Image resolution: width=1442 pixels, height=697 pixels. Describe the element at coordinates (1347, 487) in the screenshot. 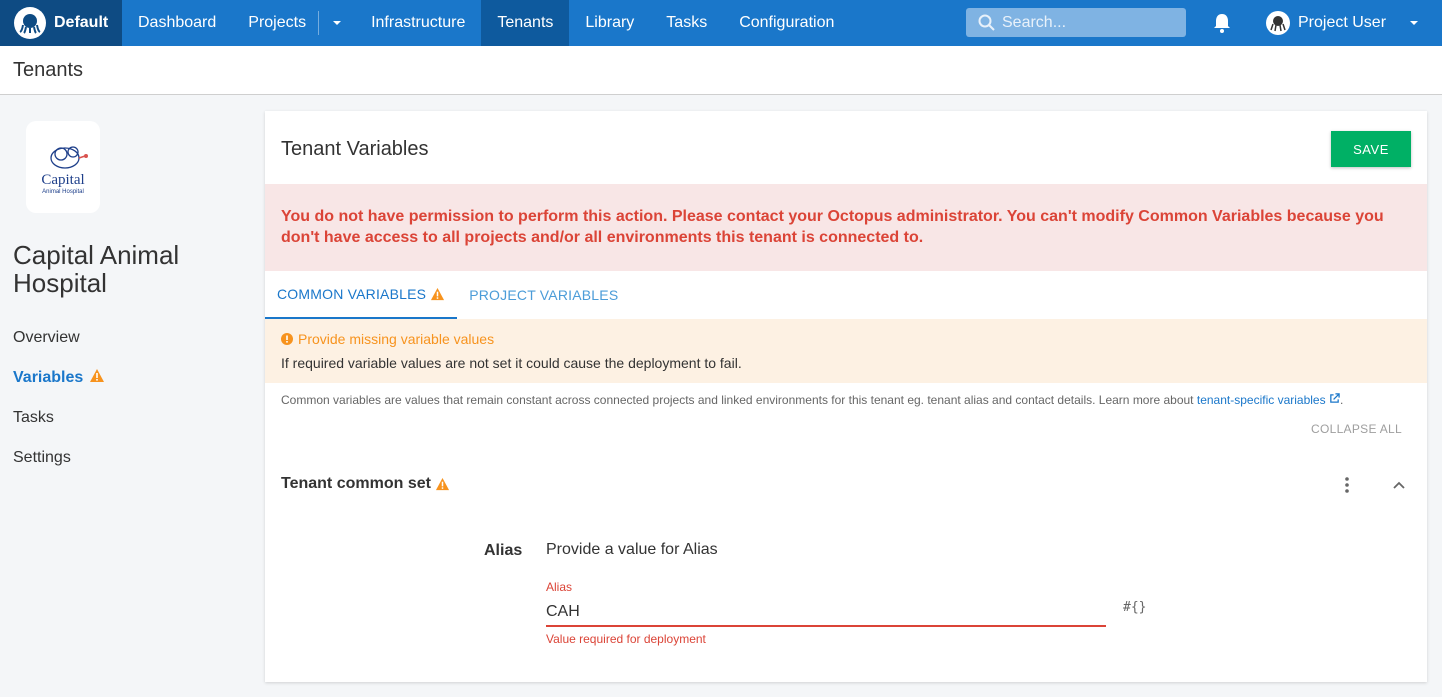

I see `more-options-icon` at that location.